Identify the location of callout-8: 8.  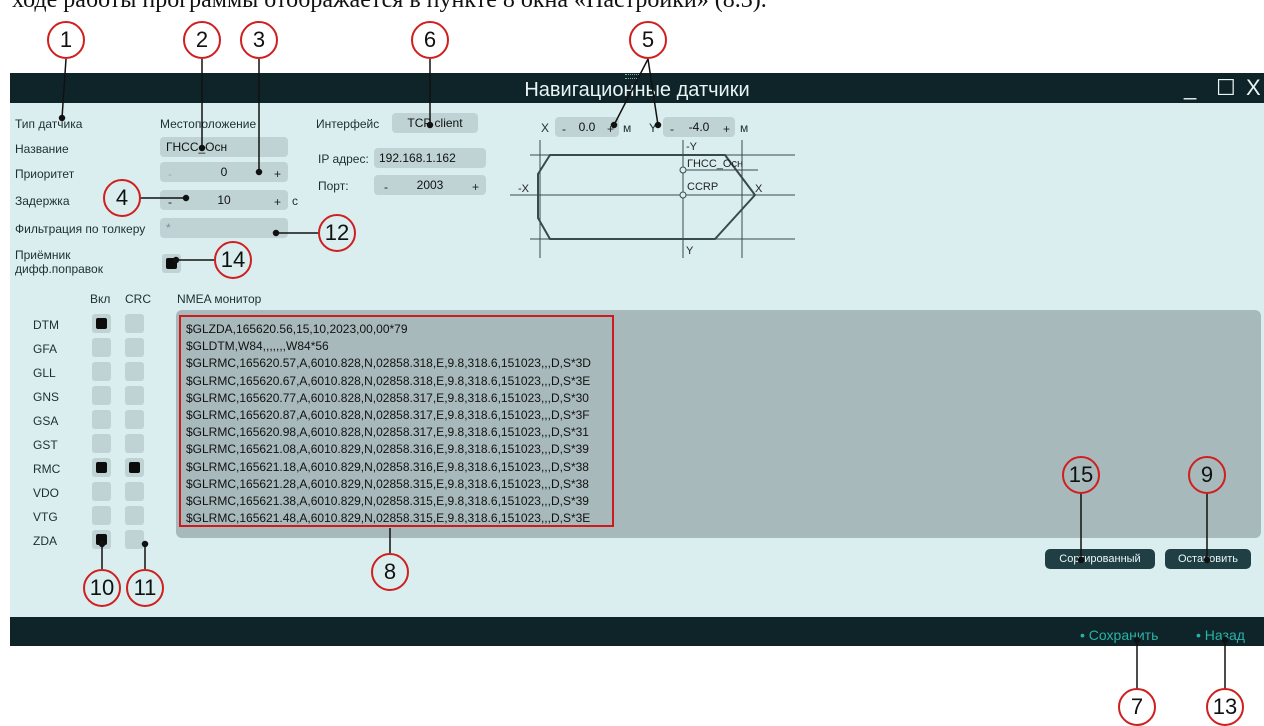
(390, 572).